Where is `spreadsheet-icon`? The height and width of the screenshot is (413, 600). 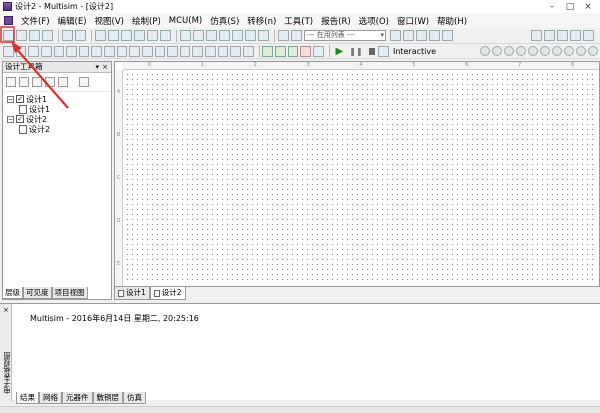 spreadsheet-icon is located at coordinates (211, 35).